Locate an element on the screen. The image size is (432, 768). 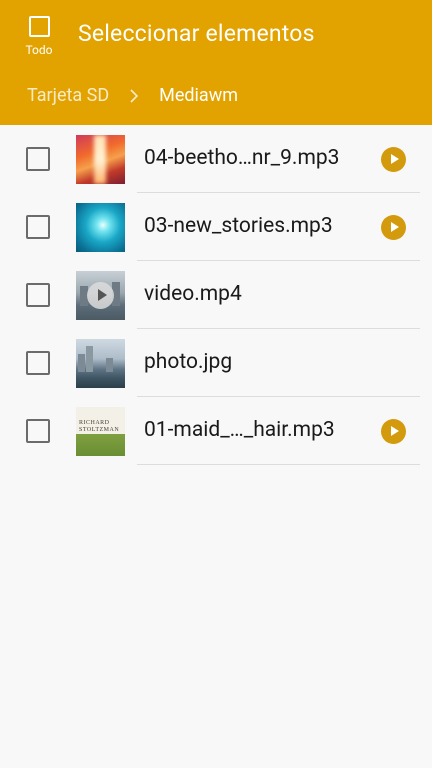
photo-thumbnail is located at coordinates (100, 363).